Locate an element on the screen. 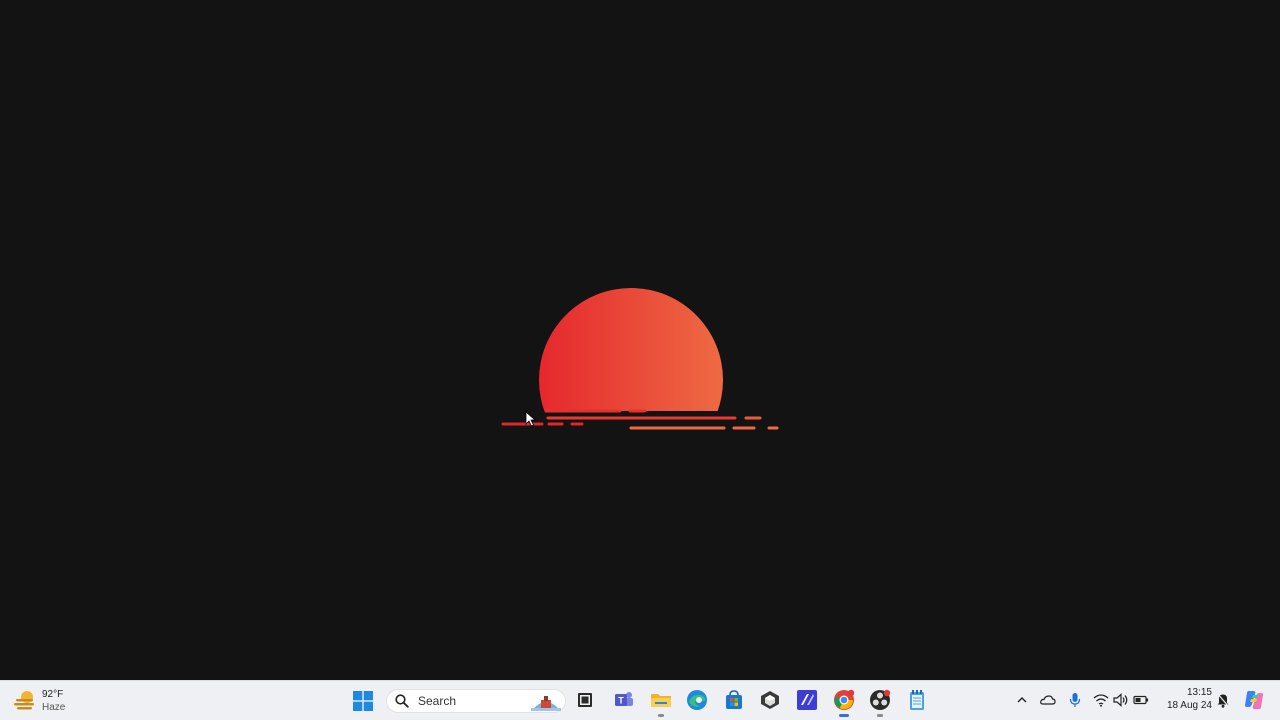 This screenshot has height=720, width=1280. onedrive-icon is located at coordinates (1048, 700).